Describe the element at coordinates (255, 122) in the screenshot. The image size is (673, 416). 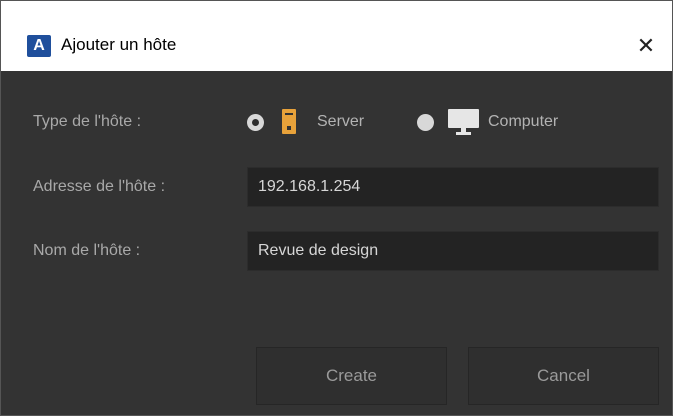
I see `server-radio` at that location.